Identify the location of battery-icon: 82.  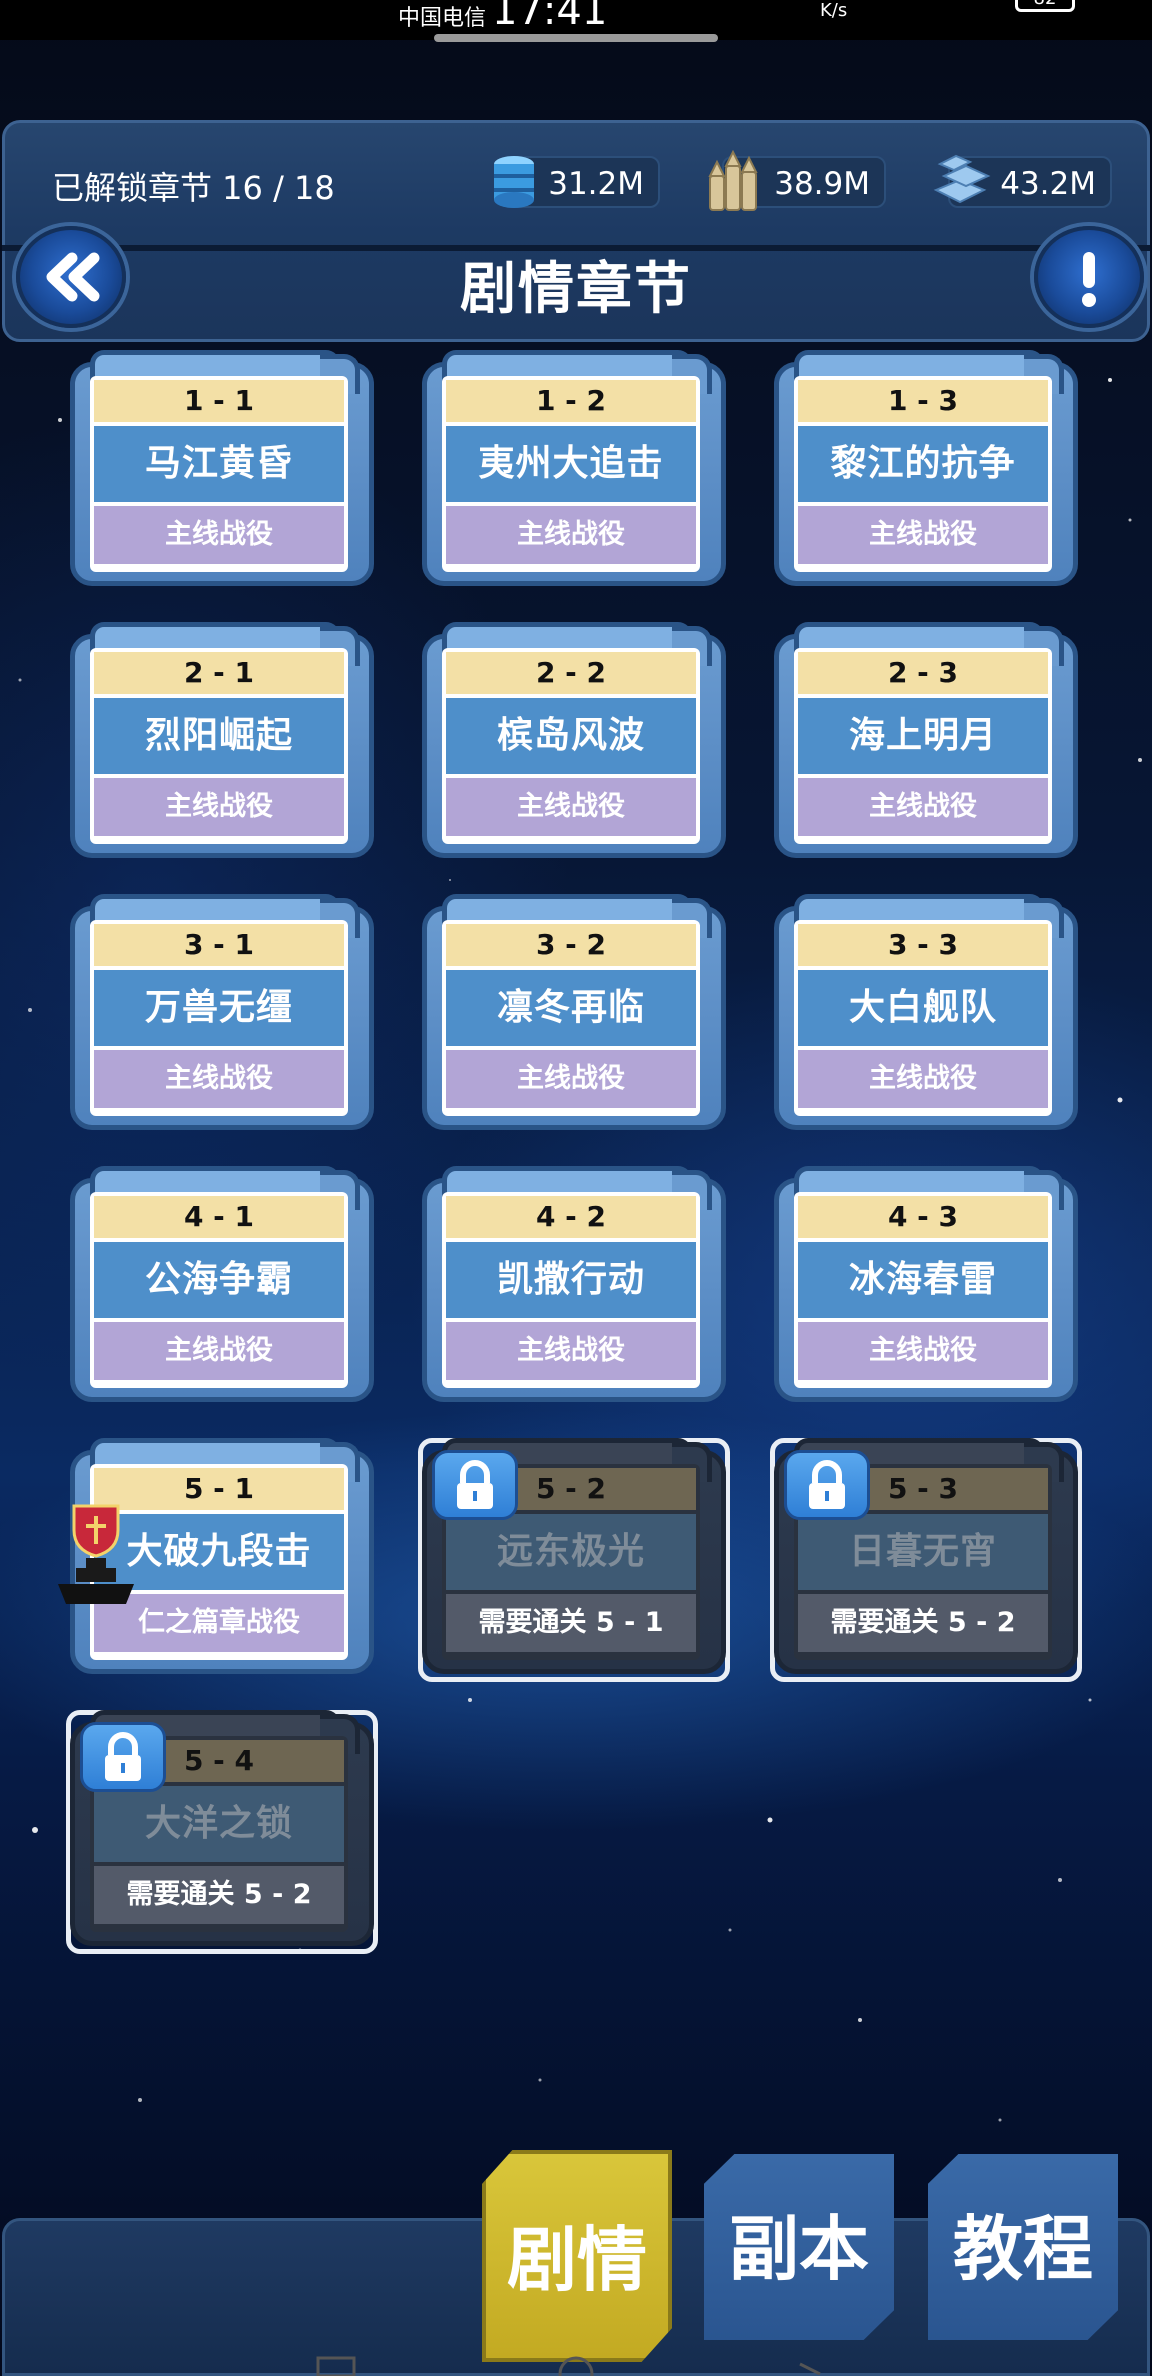
(1045, 6).